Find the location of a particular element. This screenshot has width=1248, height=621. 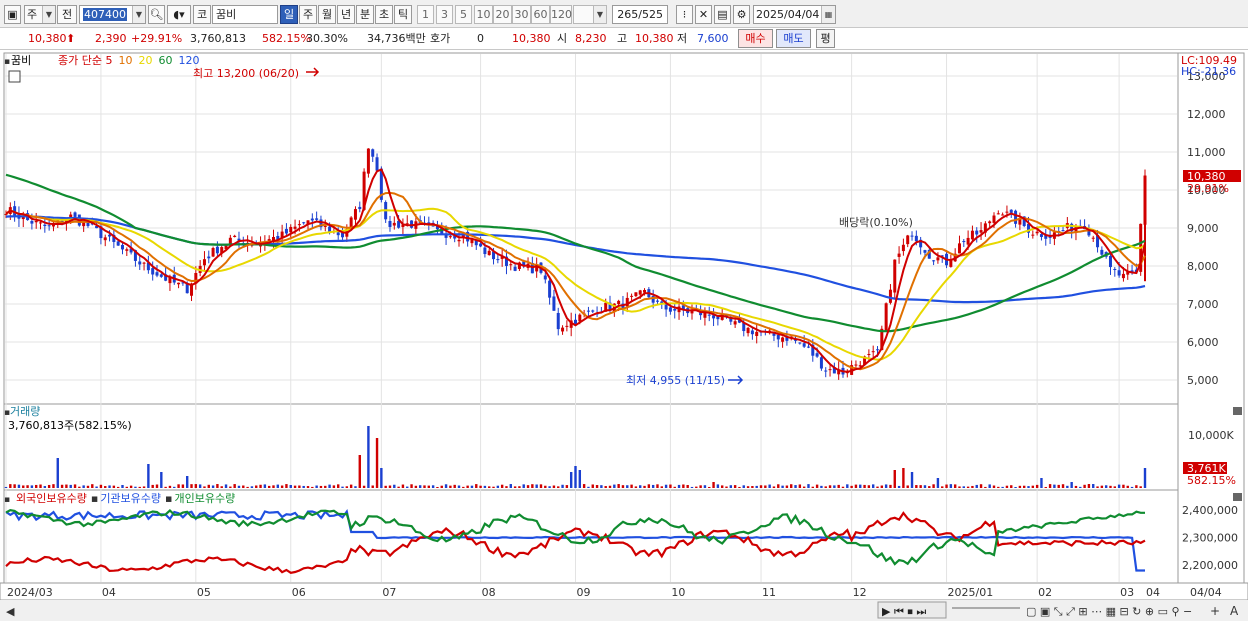

search-icon: 🔍︎ is located at coordinates (156, 14).